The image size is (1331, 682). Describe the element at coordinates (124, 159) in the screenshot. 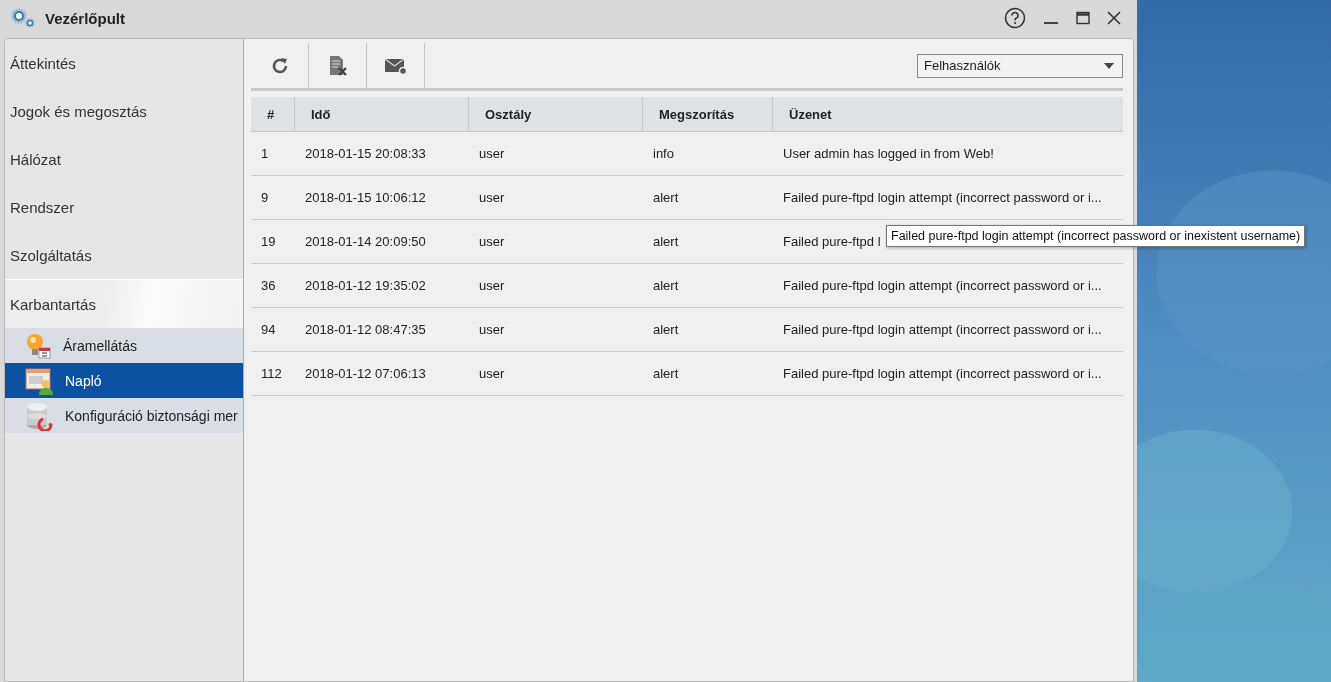

I see `sidebar-item: Hálózat` at that location.